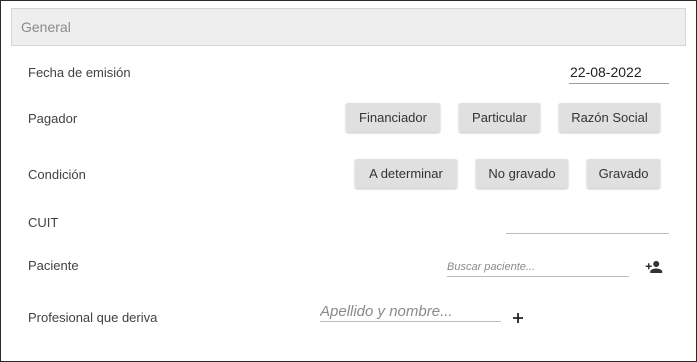 This screenshot has width=697, height=362. Describe the element at coordinates (348, 27) in the screenshot. I see `section-header-general: General` at that location.